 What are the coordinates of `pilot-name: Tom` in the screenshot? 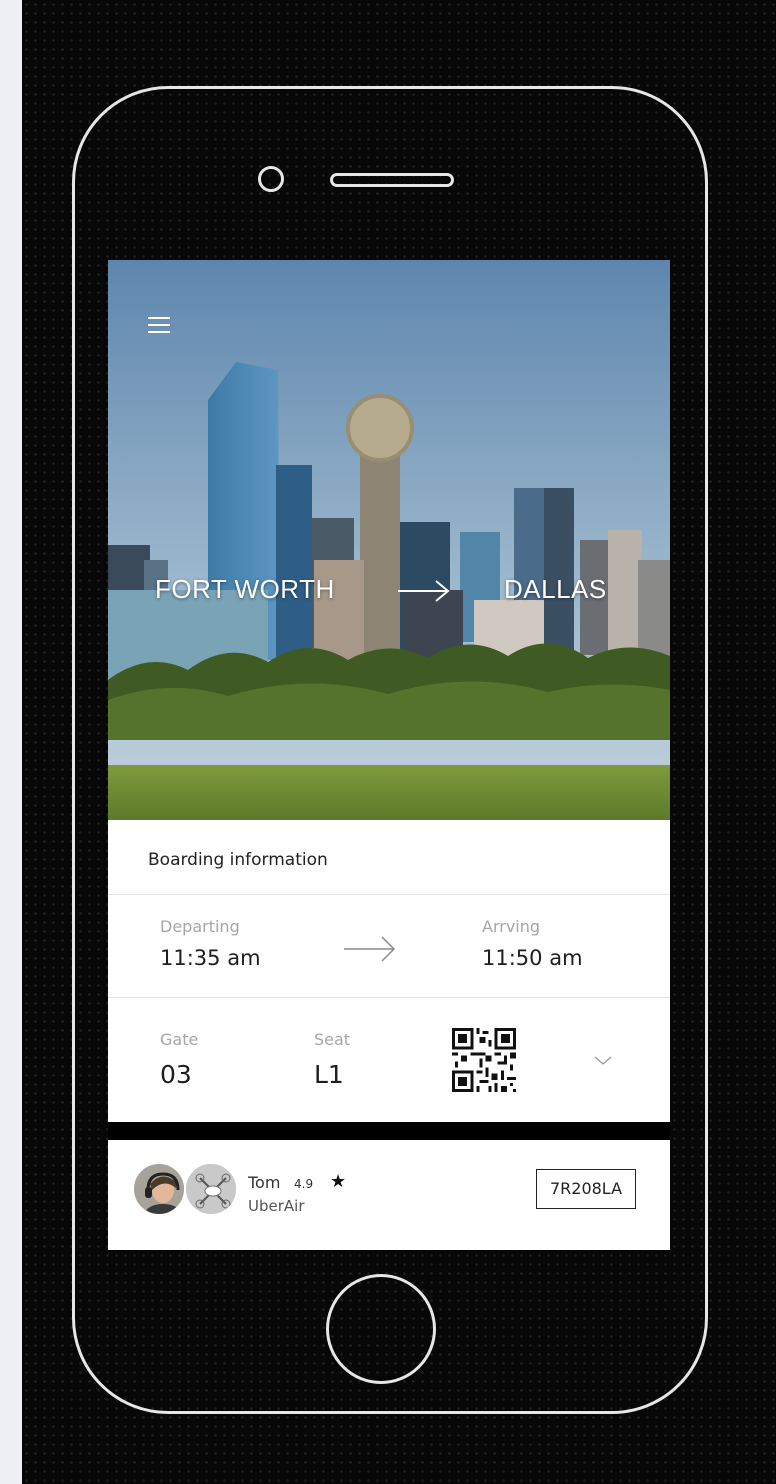 It's located at (264, 1182).